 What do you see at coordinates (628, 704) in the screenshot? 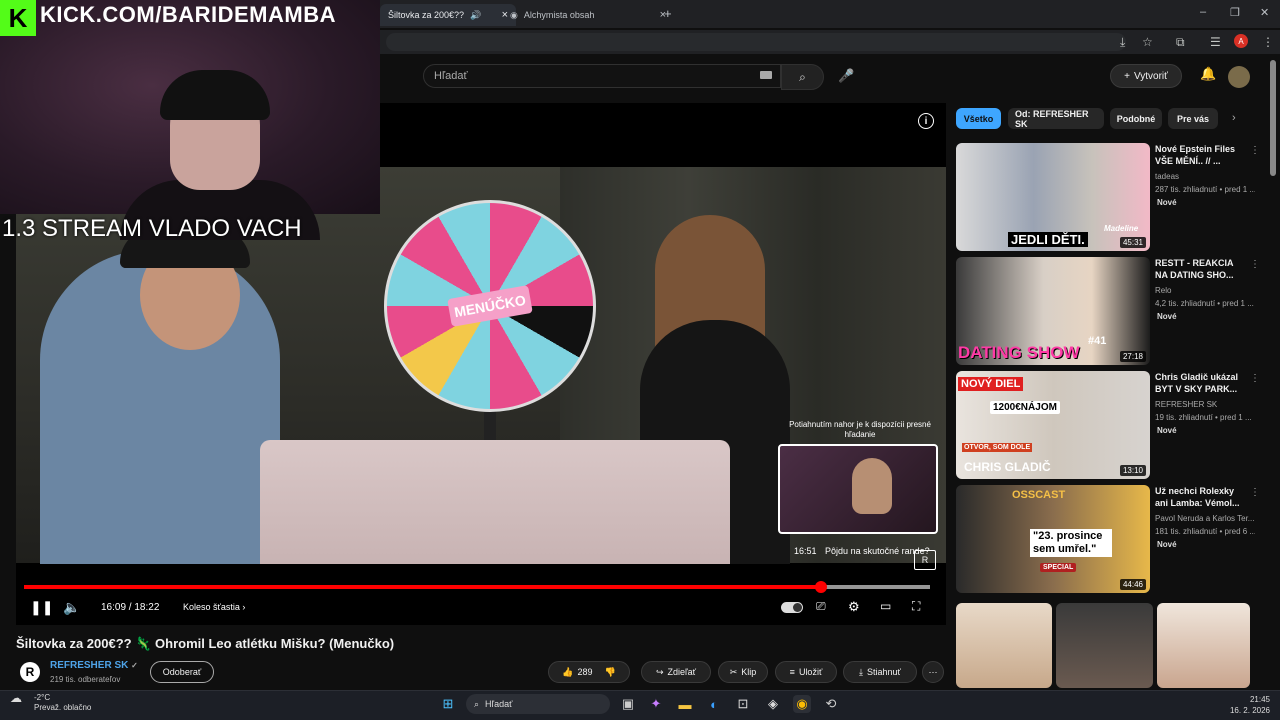
I see `task-view-icon: ▣` at bounding box center [628, 704].